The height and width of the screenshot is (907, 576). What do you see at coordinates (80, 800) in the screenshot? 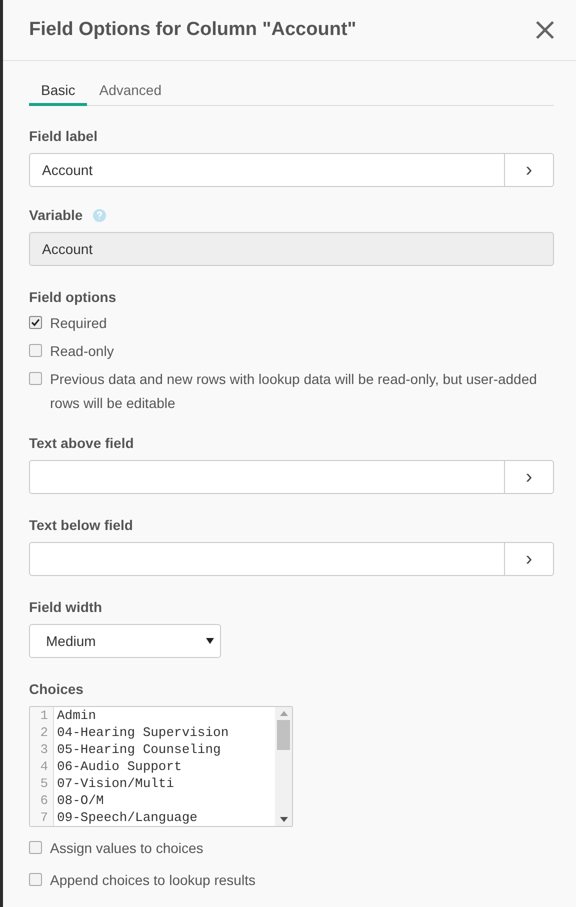
I see `choice-line: 08-O/M` at bounding box center [80, 800].